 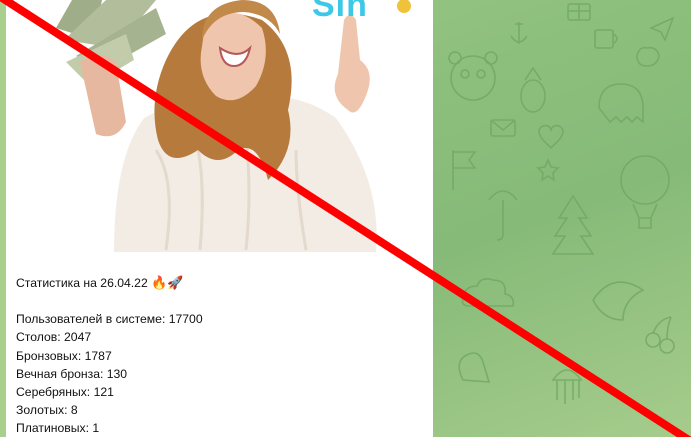 What do you see at coordinates (533, 89) in the screenshot?
I see `pineapple-icon` at bounding box center [533, 89].